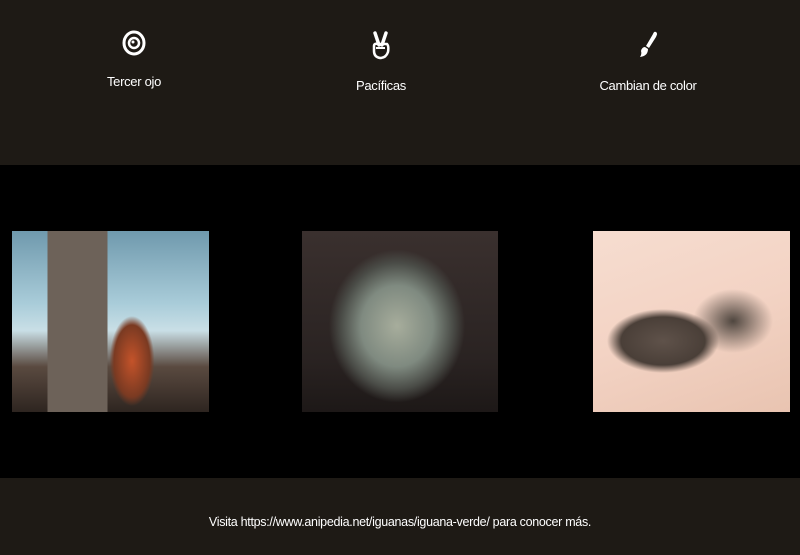 This screenshot has height=555, width=800. I want to click on feature-tercer-ojo: Tercer ojo, so click(134, 59).